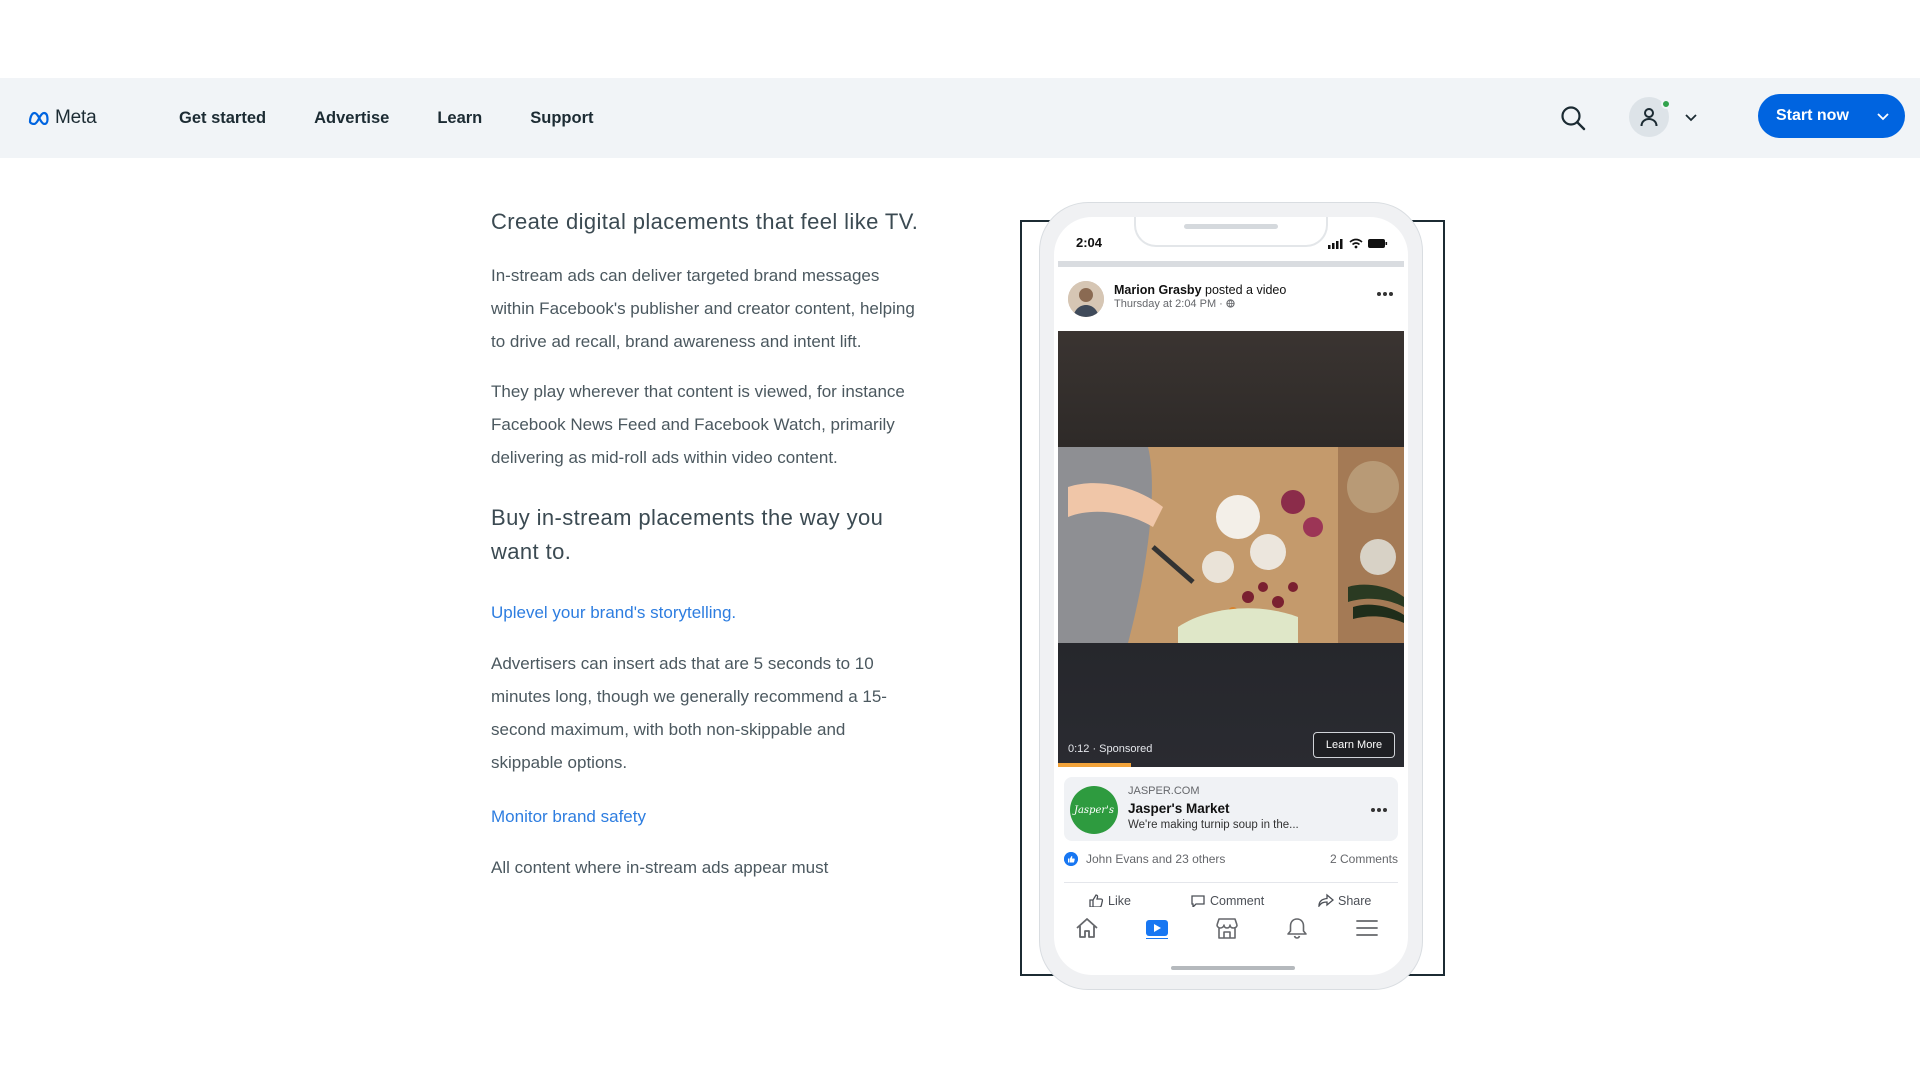 This screenshot has height=1080, width=1920. I want to click on post-author-name: Marion Grasby, so click(1158, 290).